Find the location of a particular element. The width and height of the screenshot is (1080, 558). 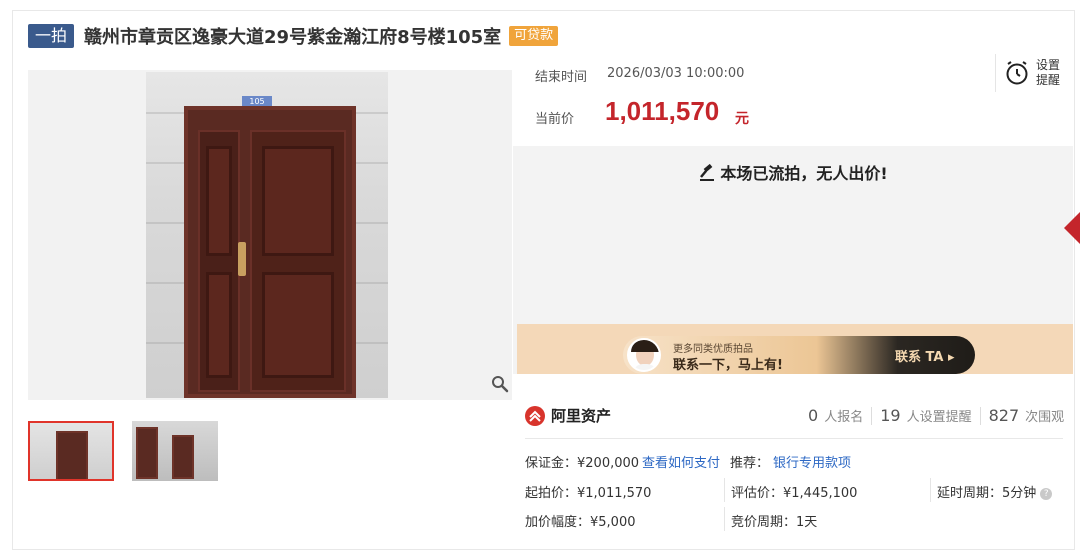

recommend-label: 推荐： is located at coordinates (750, 463).